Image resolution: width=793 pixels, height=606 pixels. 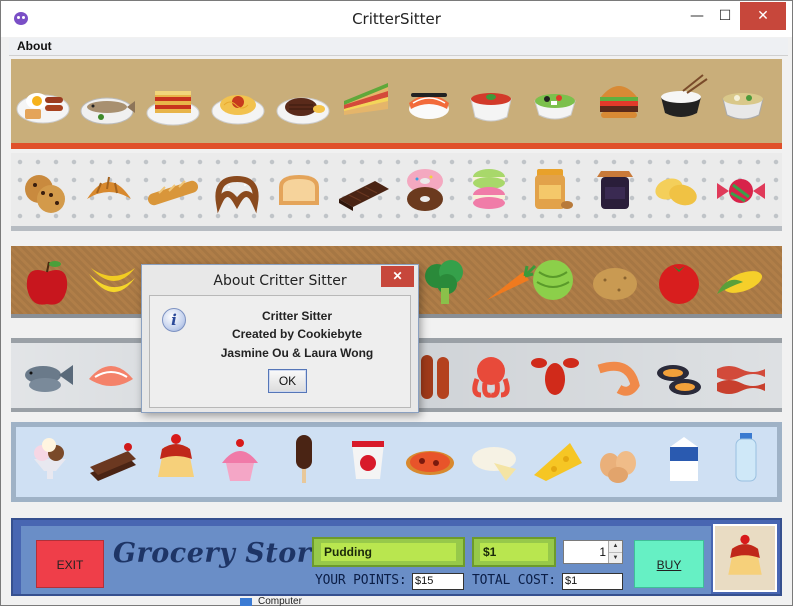 I want to click on milk-carton-icon, so click(x=684, y=459).